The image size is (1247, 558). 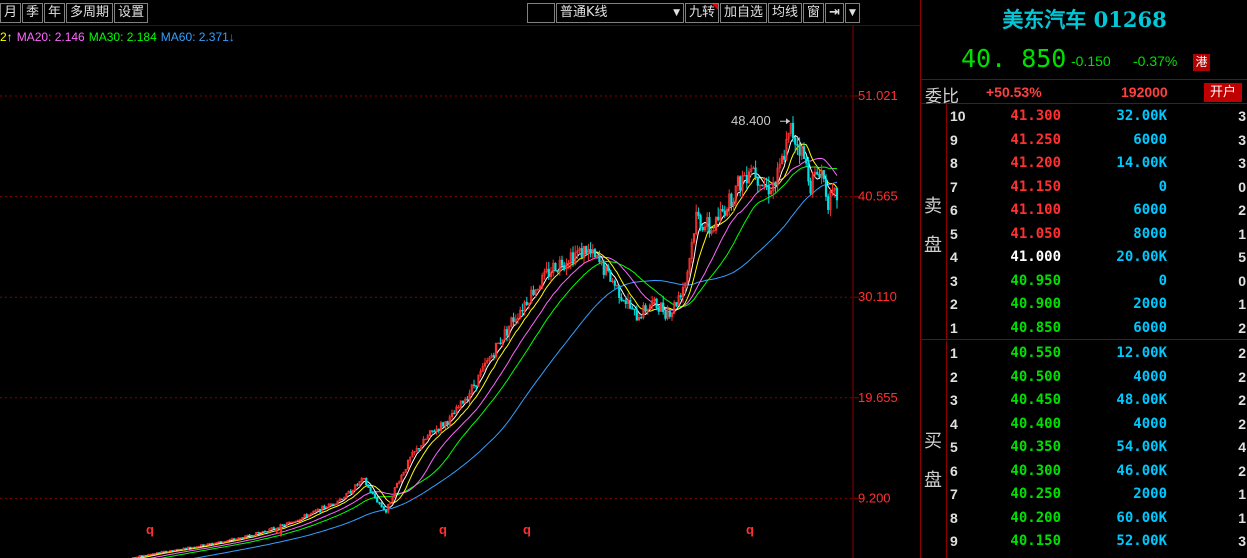 I want to click on order-volume: 32.00K, so click(x=1141, y=116).